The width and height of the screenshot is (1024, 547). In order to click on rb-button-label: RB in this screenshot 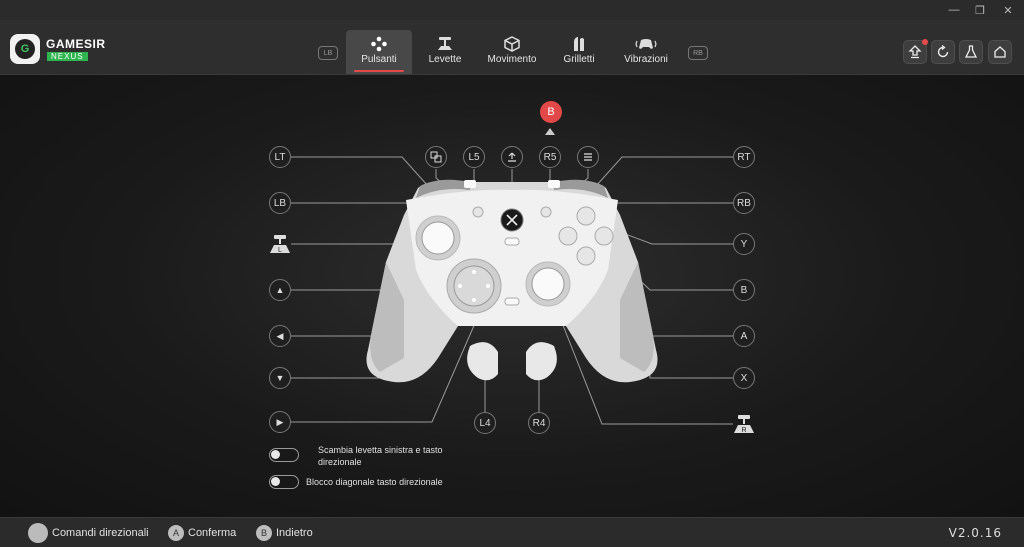, I will do `click(744, 203)`.